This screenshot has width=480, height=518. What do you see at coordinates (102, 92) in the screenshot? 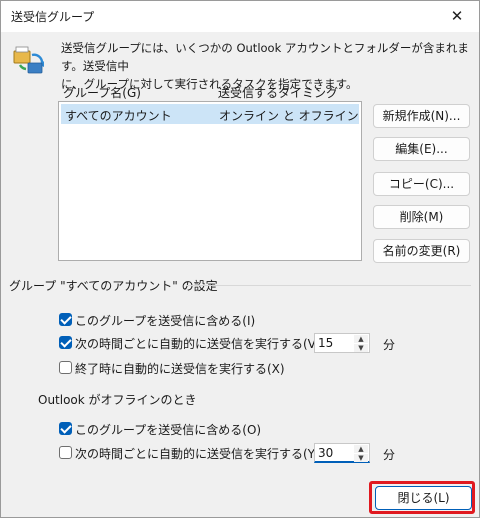
I see `column-header-group-name: グループ名(G)` at bounding box center [102, 92].